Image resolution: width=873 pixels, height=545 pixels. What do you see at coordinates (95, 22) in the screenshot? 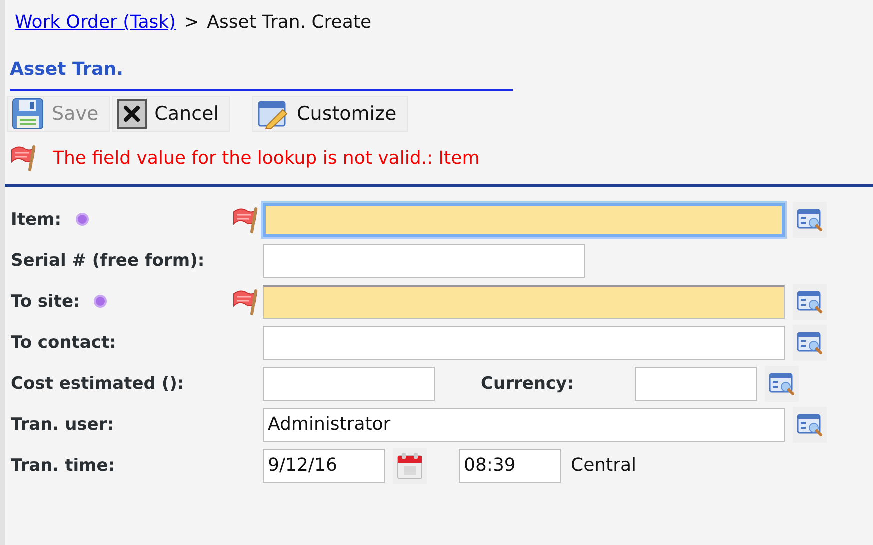
I see `breadcrumb-link: Work Order (Task)` at bounding box center [95, 22].